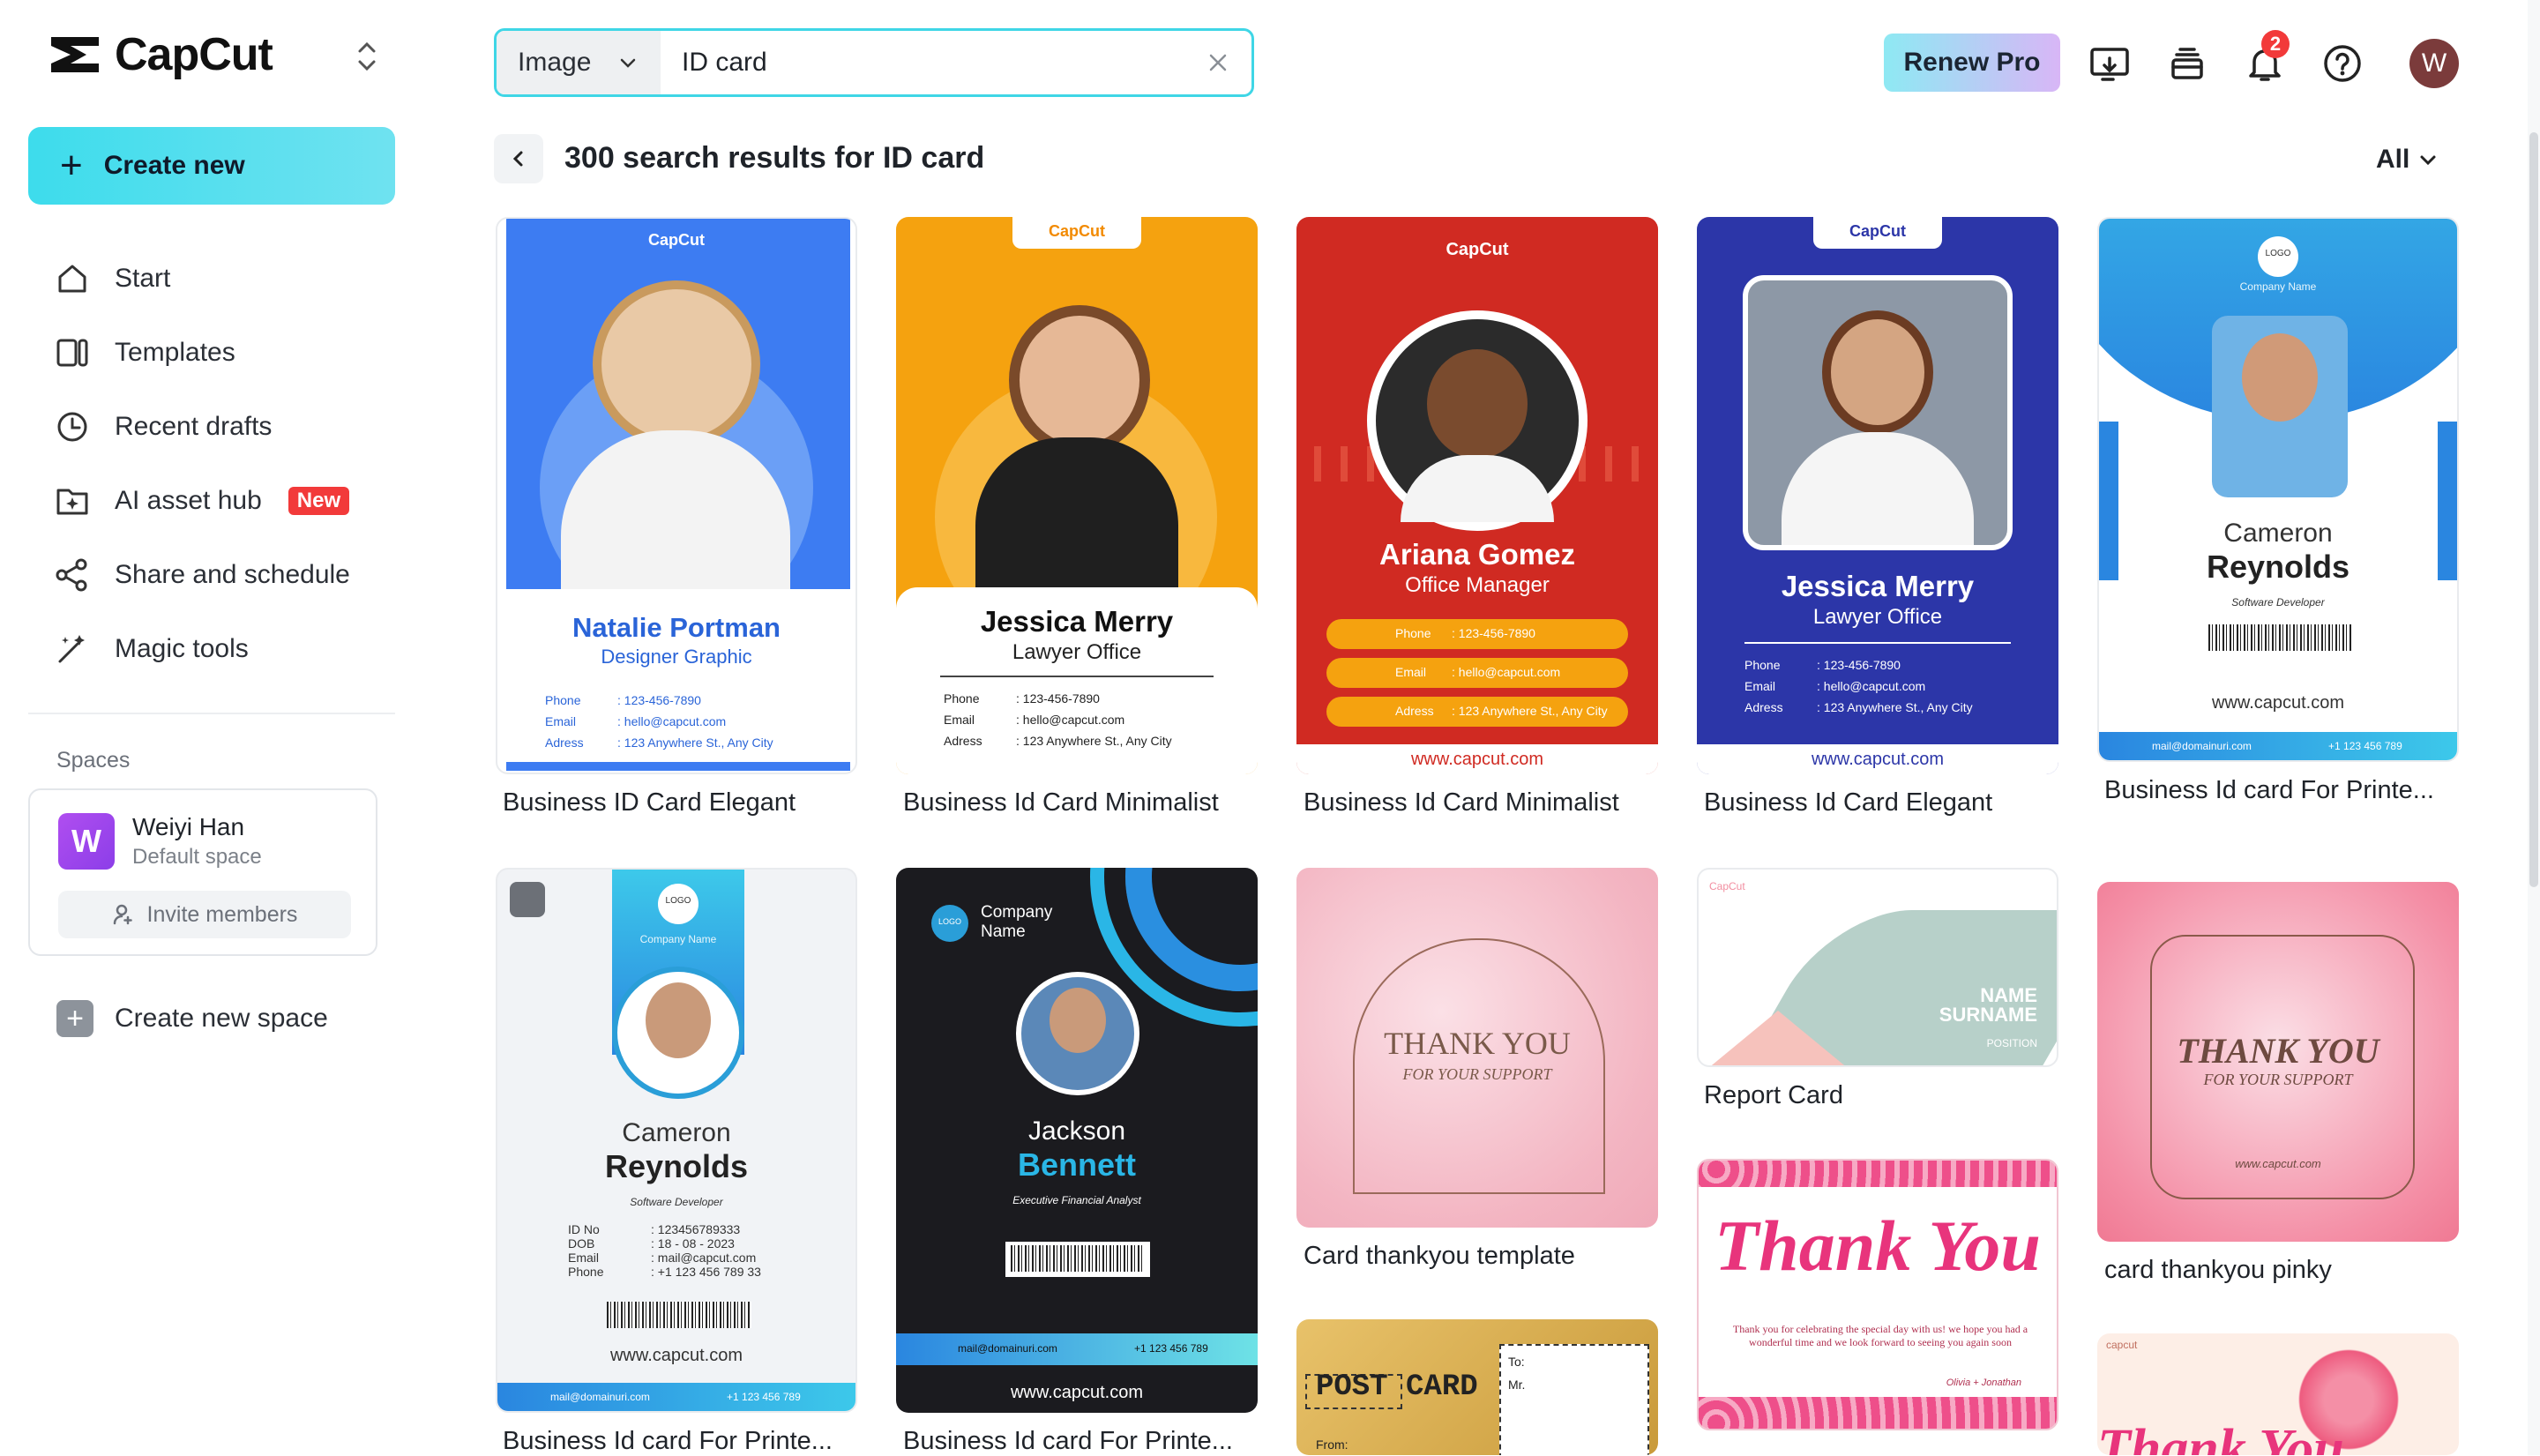 This screenshot has height=1456, width=2540. What do you see at coordinates (201, 353) in the screenshot?
I see `sidebar-item-templates: Templates` at bounding box center [201, 353].